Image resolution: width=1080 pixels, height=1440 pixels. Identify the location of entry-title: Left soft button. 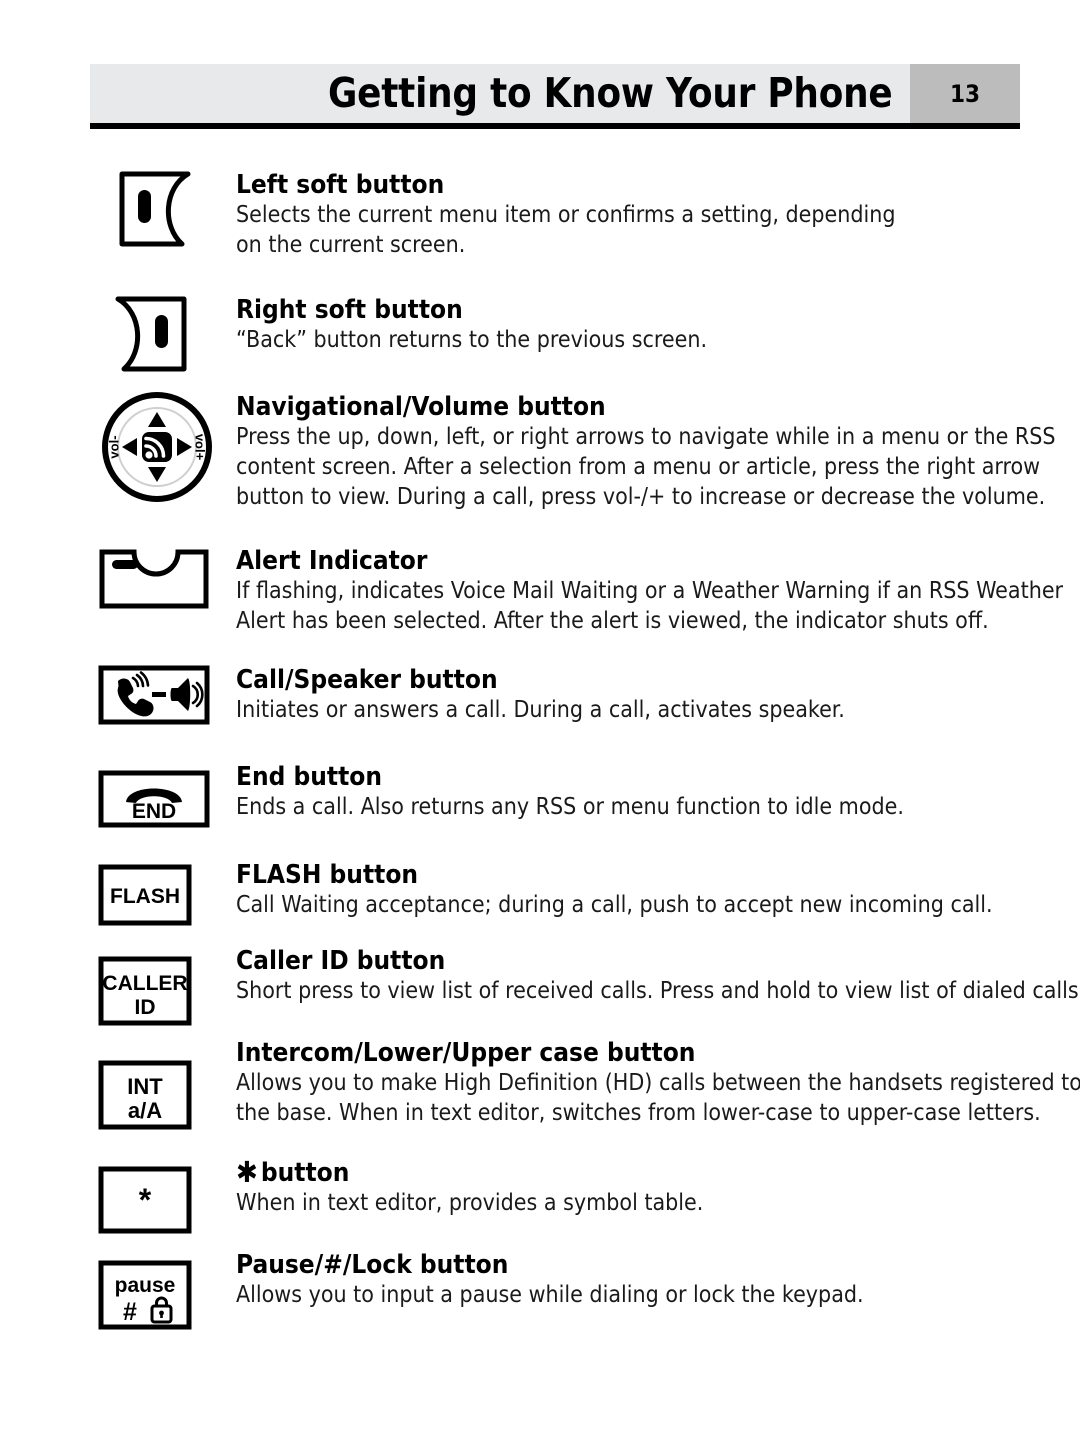
(340, 185).